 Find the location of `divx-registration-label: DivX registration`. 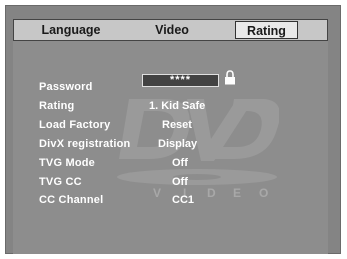

divx-registration-label: DivX registration is located at coordinates (85, 144).